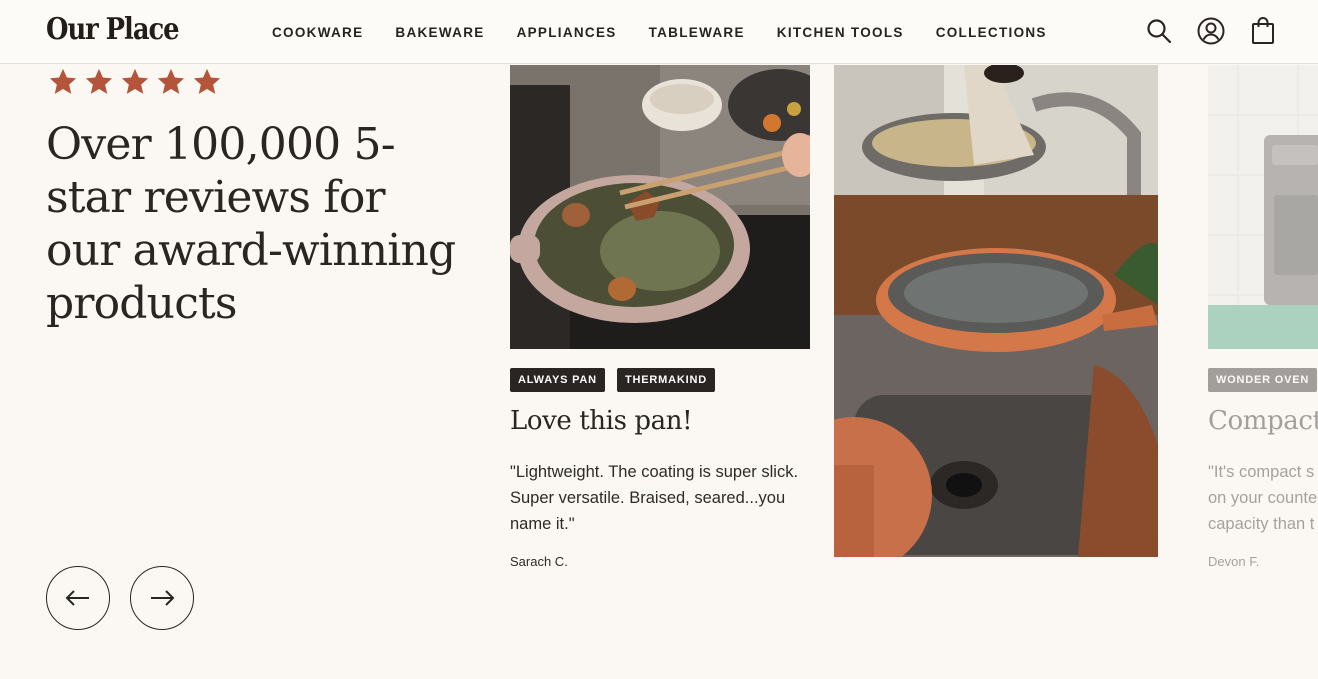  I want to click on arrow-right-icon, so click(163, 598).